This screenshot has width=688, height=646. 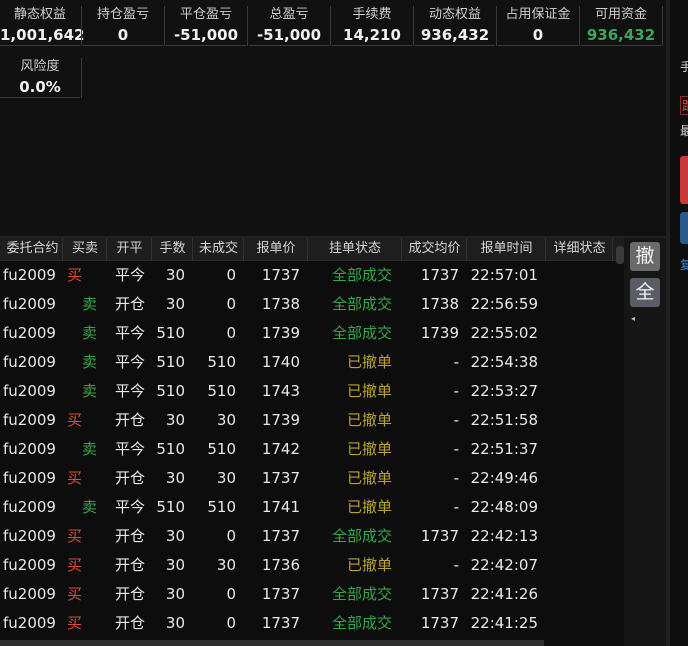 What do you see at coordinates (312, 536) in the screenshot?
I see `table-row: fu2009 买 开仓 30 0 1737 全部成交 1737 22:42:13` at bounding box center [312, 536].